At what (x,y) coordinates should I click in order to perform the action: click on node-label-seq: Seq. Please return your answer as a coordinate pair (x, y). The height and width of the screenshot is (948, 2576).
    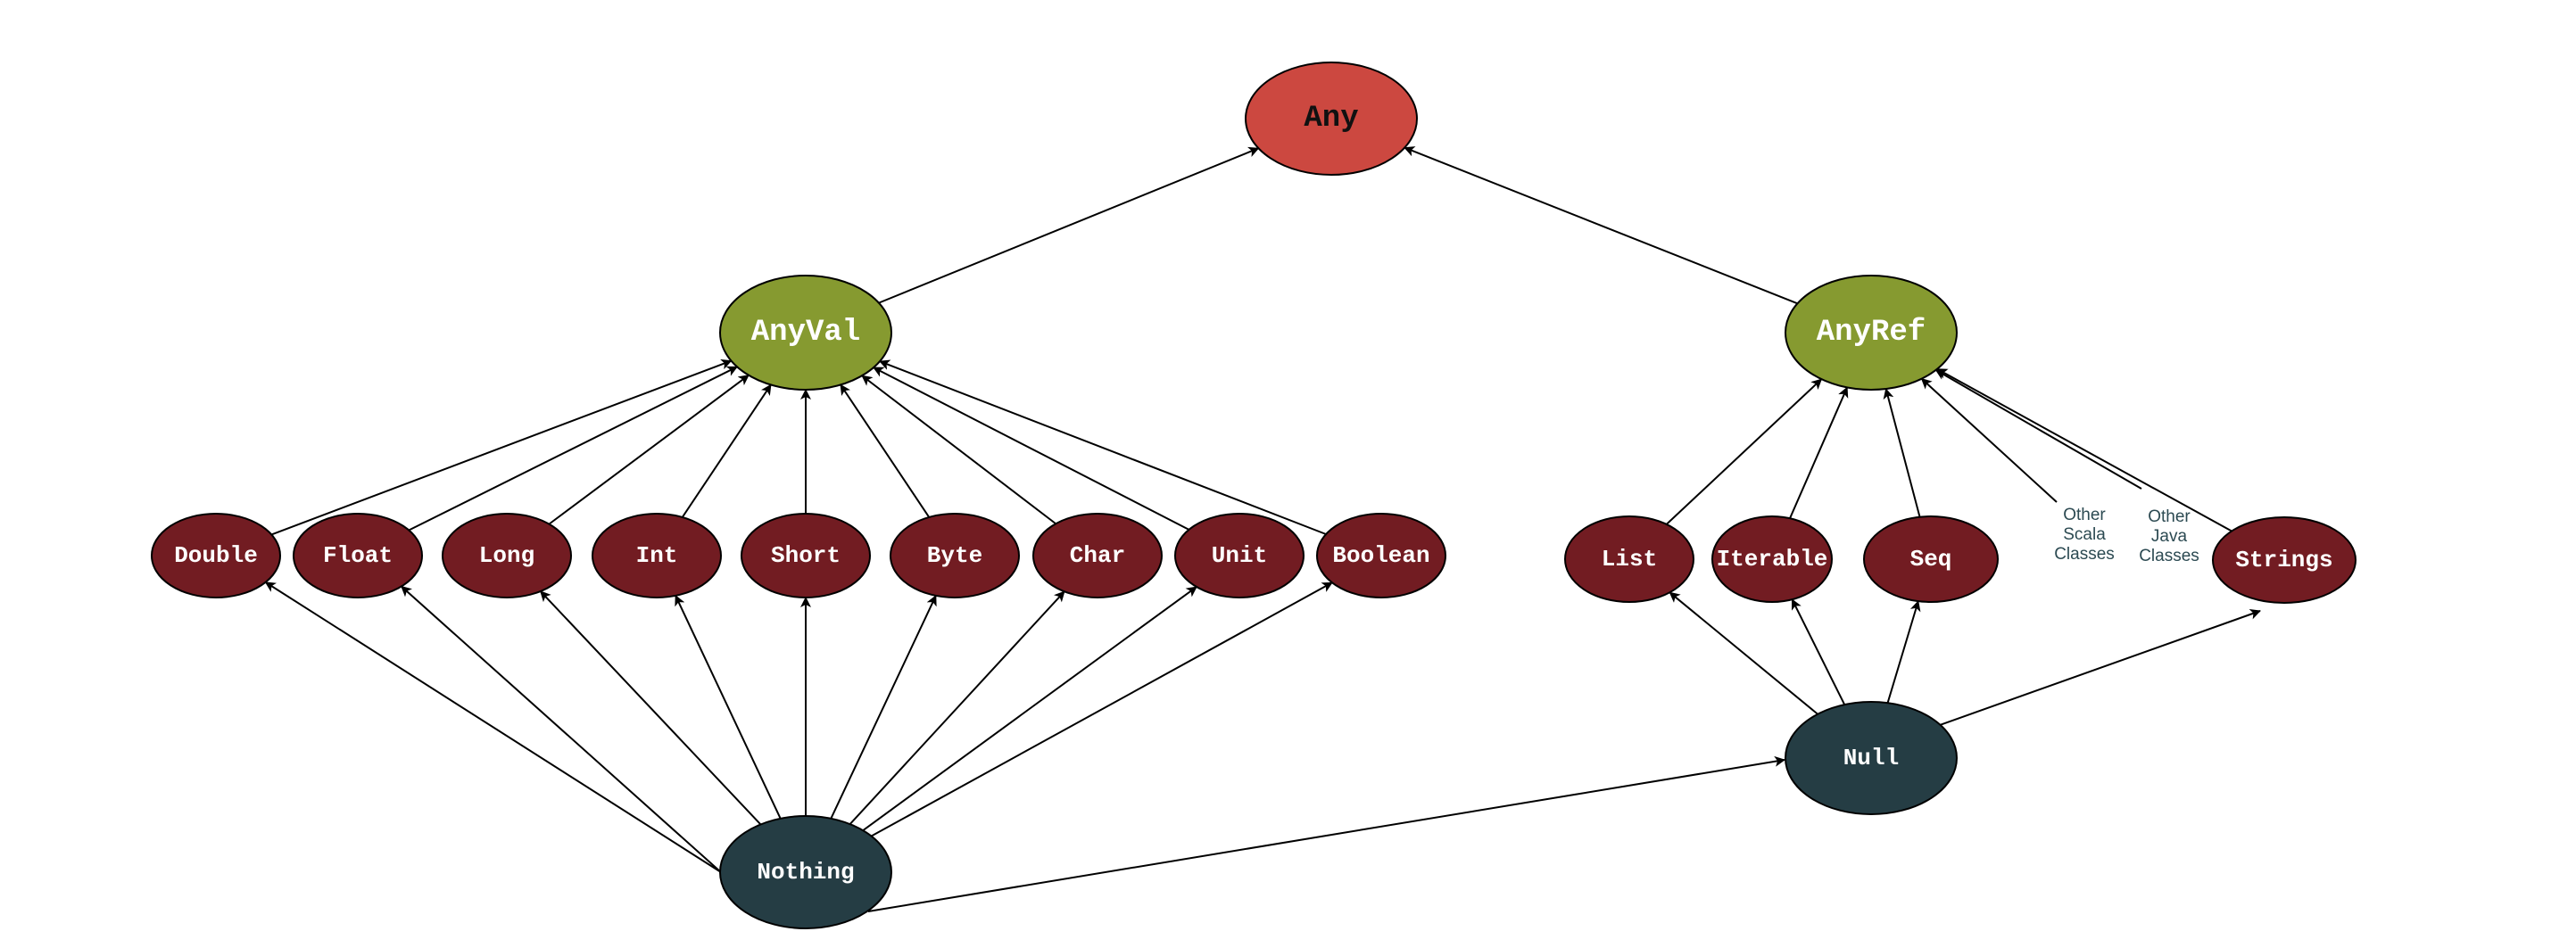
    Looking at the image, I should click on (1931, 559).